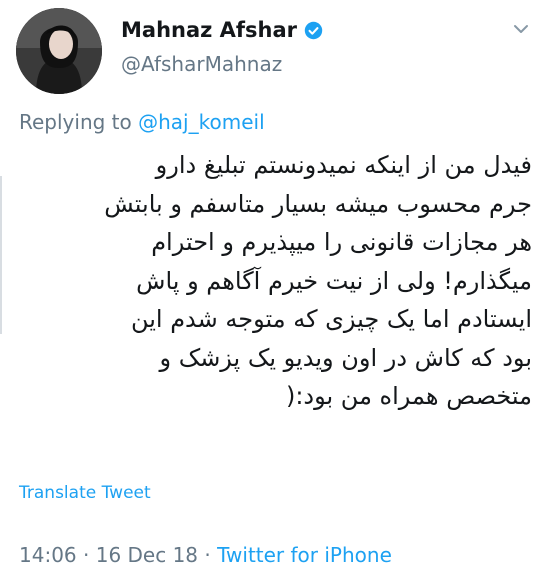  I want to click on edge-divider, so click(1, 255).